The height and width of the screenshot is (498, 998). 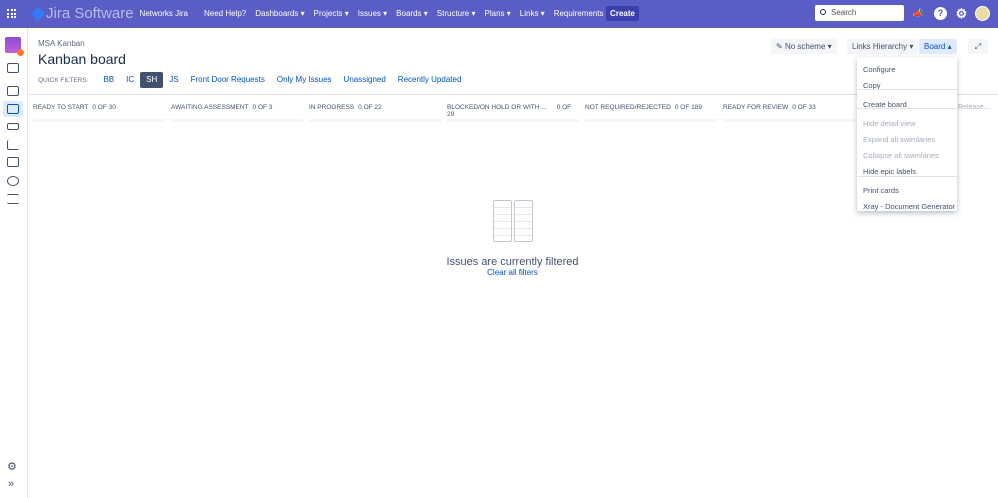 What do you see at coordinates (13, 68) in the screenshot?
I see `backlog-icon` at bounding box center [13, 68].